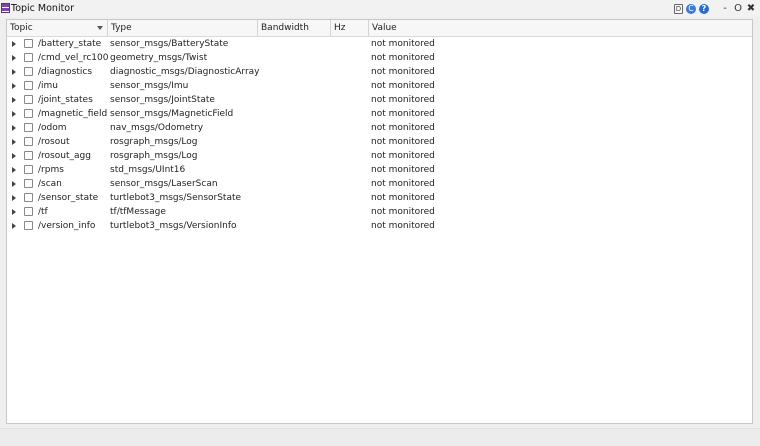 This screenshot has height=446, width=760. What do you see at coordinates (73, 58) in the screenshot?
I see `topic-name: /cmd_vel_rc100` at bounding box center [73, 58].